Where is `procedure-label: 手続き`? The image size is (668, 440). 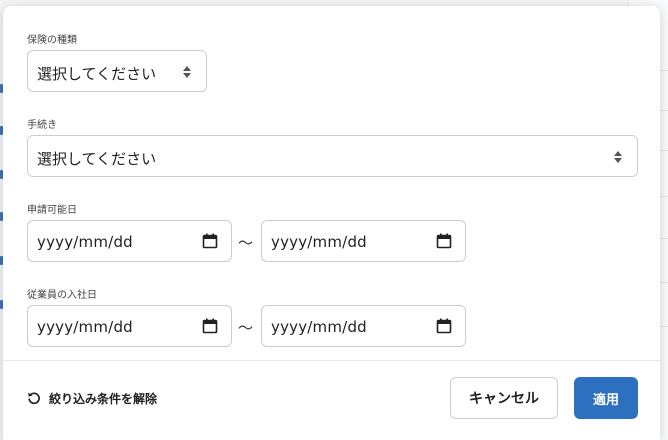 procedure-label: 手続き is located at coordinates (42, 125).